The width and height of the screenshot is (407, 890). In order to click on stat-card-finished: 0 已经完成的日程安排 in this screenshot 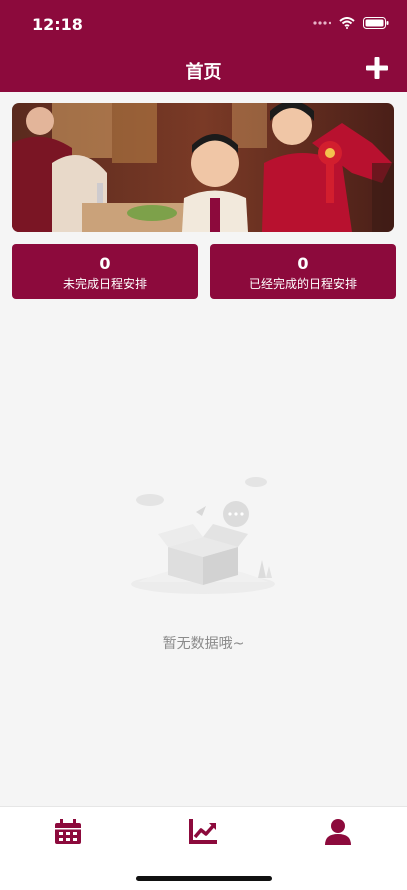, I will do `click(303, 271)`.